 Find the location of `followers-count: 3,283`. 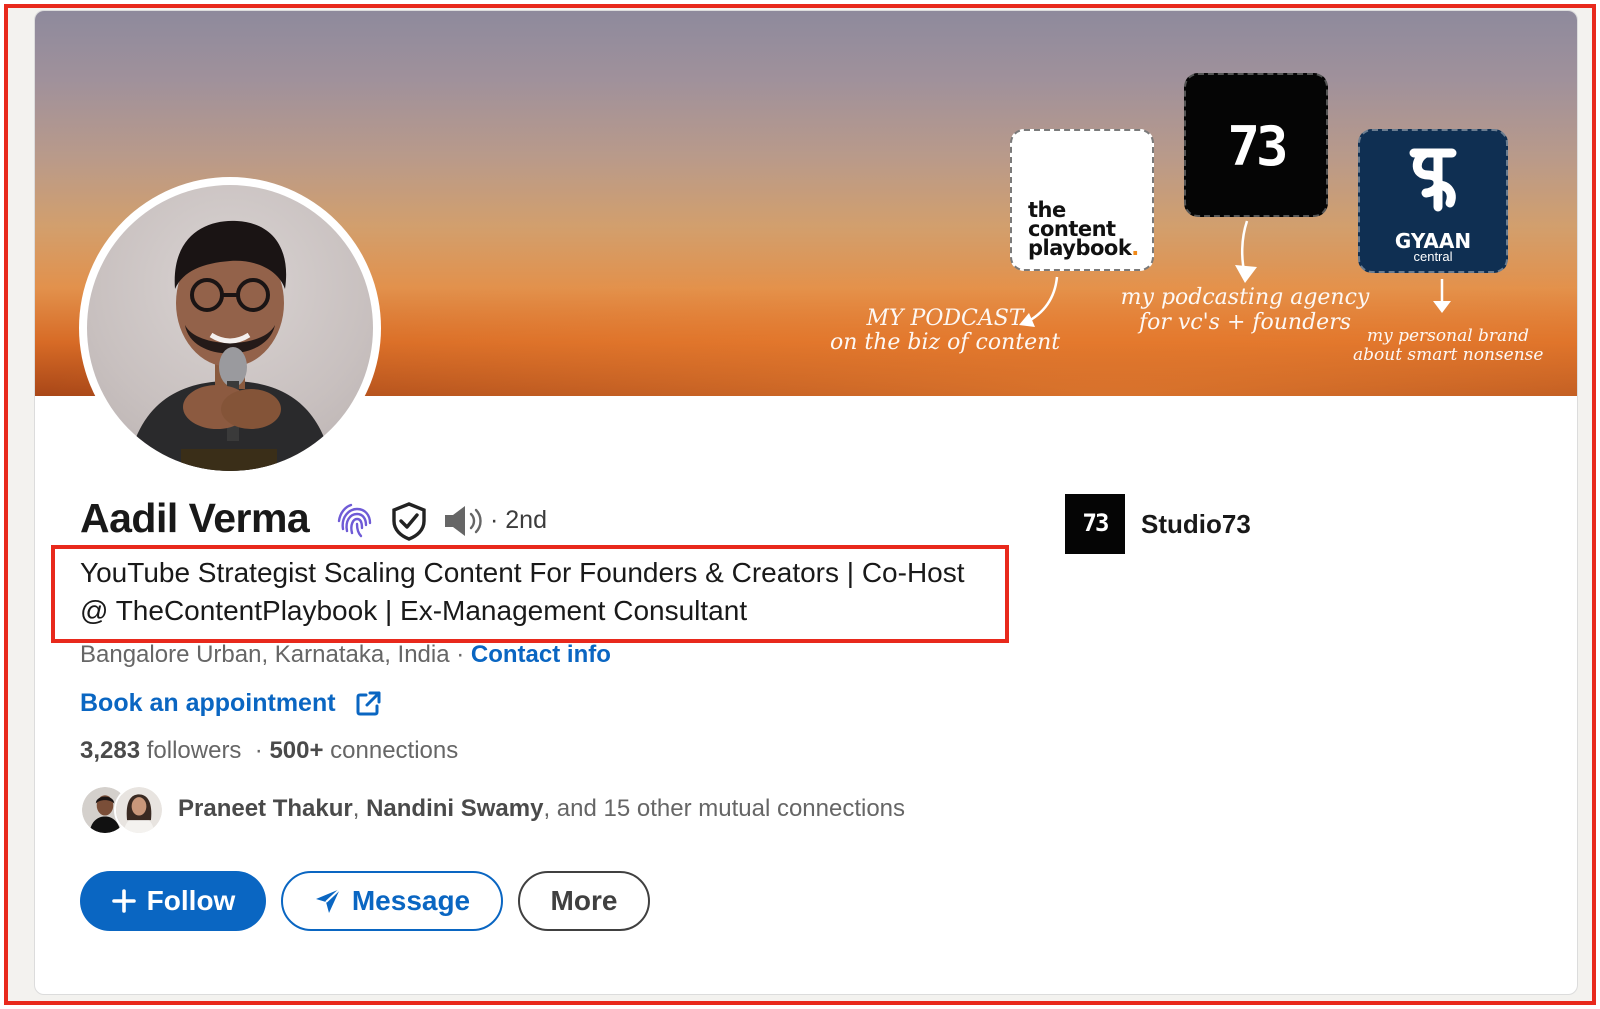

followers-count: 3,283 is located at coordinates (110, 750).